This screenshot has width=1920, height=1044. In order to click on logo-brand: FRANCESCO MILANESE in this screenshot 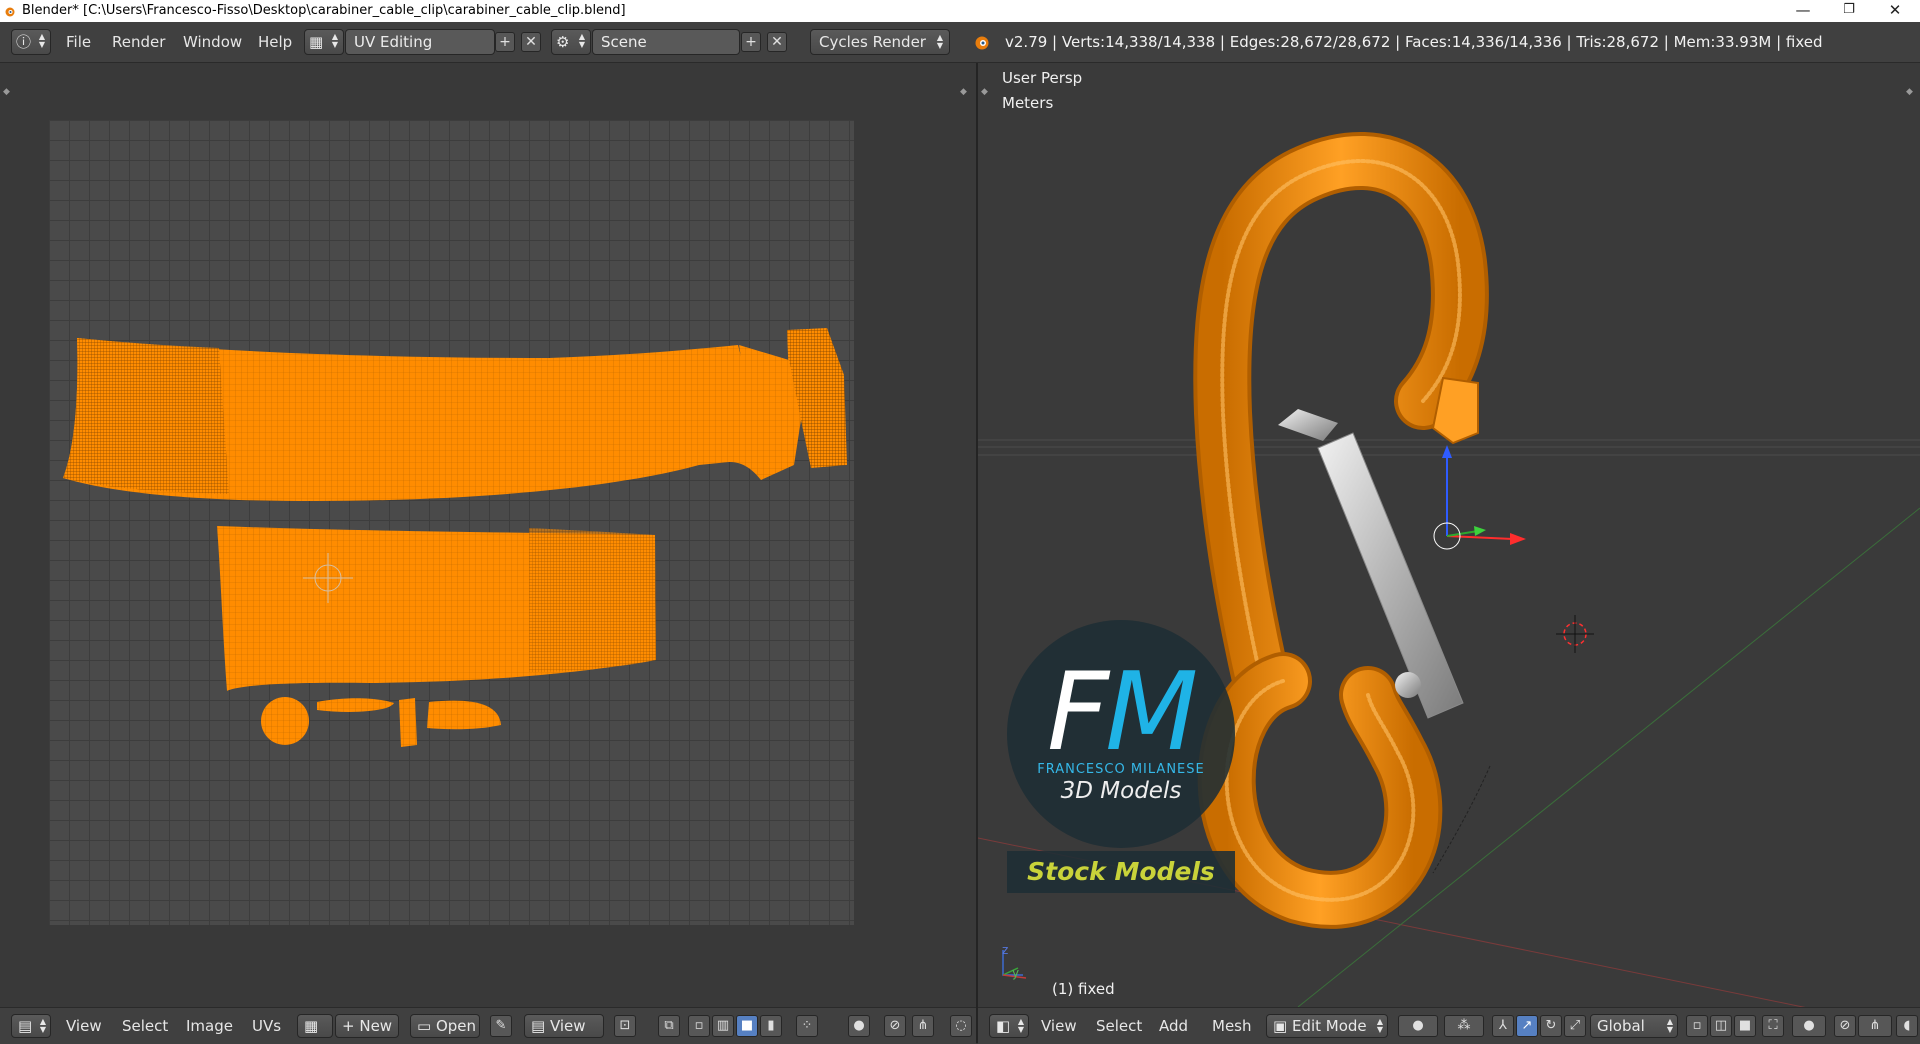, I will do `click(1121, 769)`.